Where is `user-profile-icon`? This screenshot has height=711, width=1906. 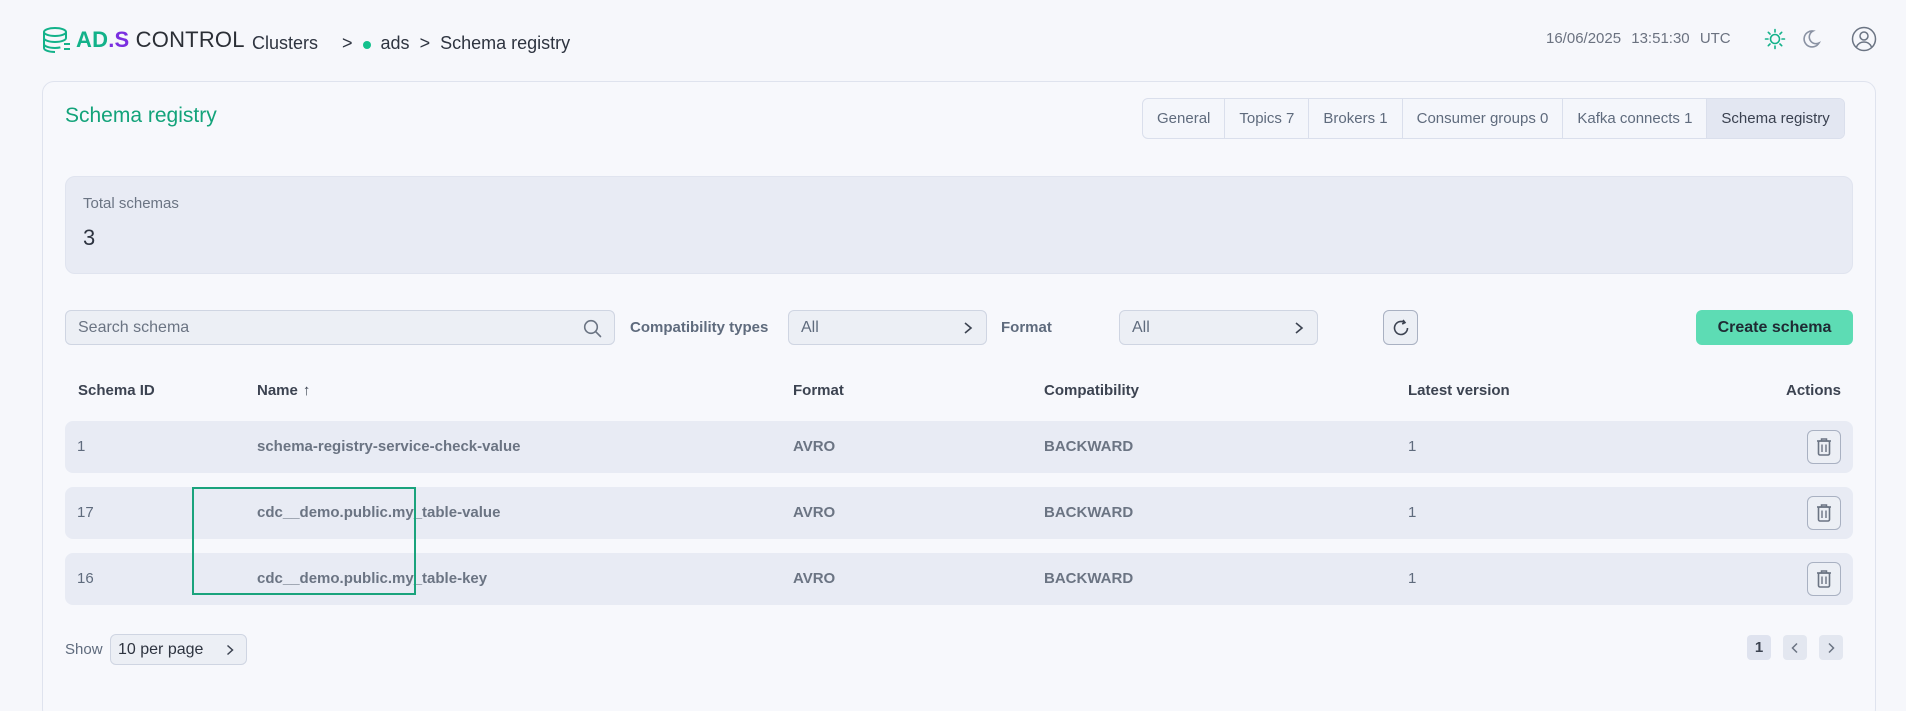 user-profile-icon is located at coordinates (1864, 39).